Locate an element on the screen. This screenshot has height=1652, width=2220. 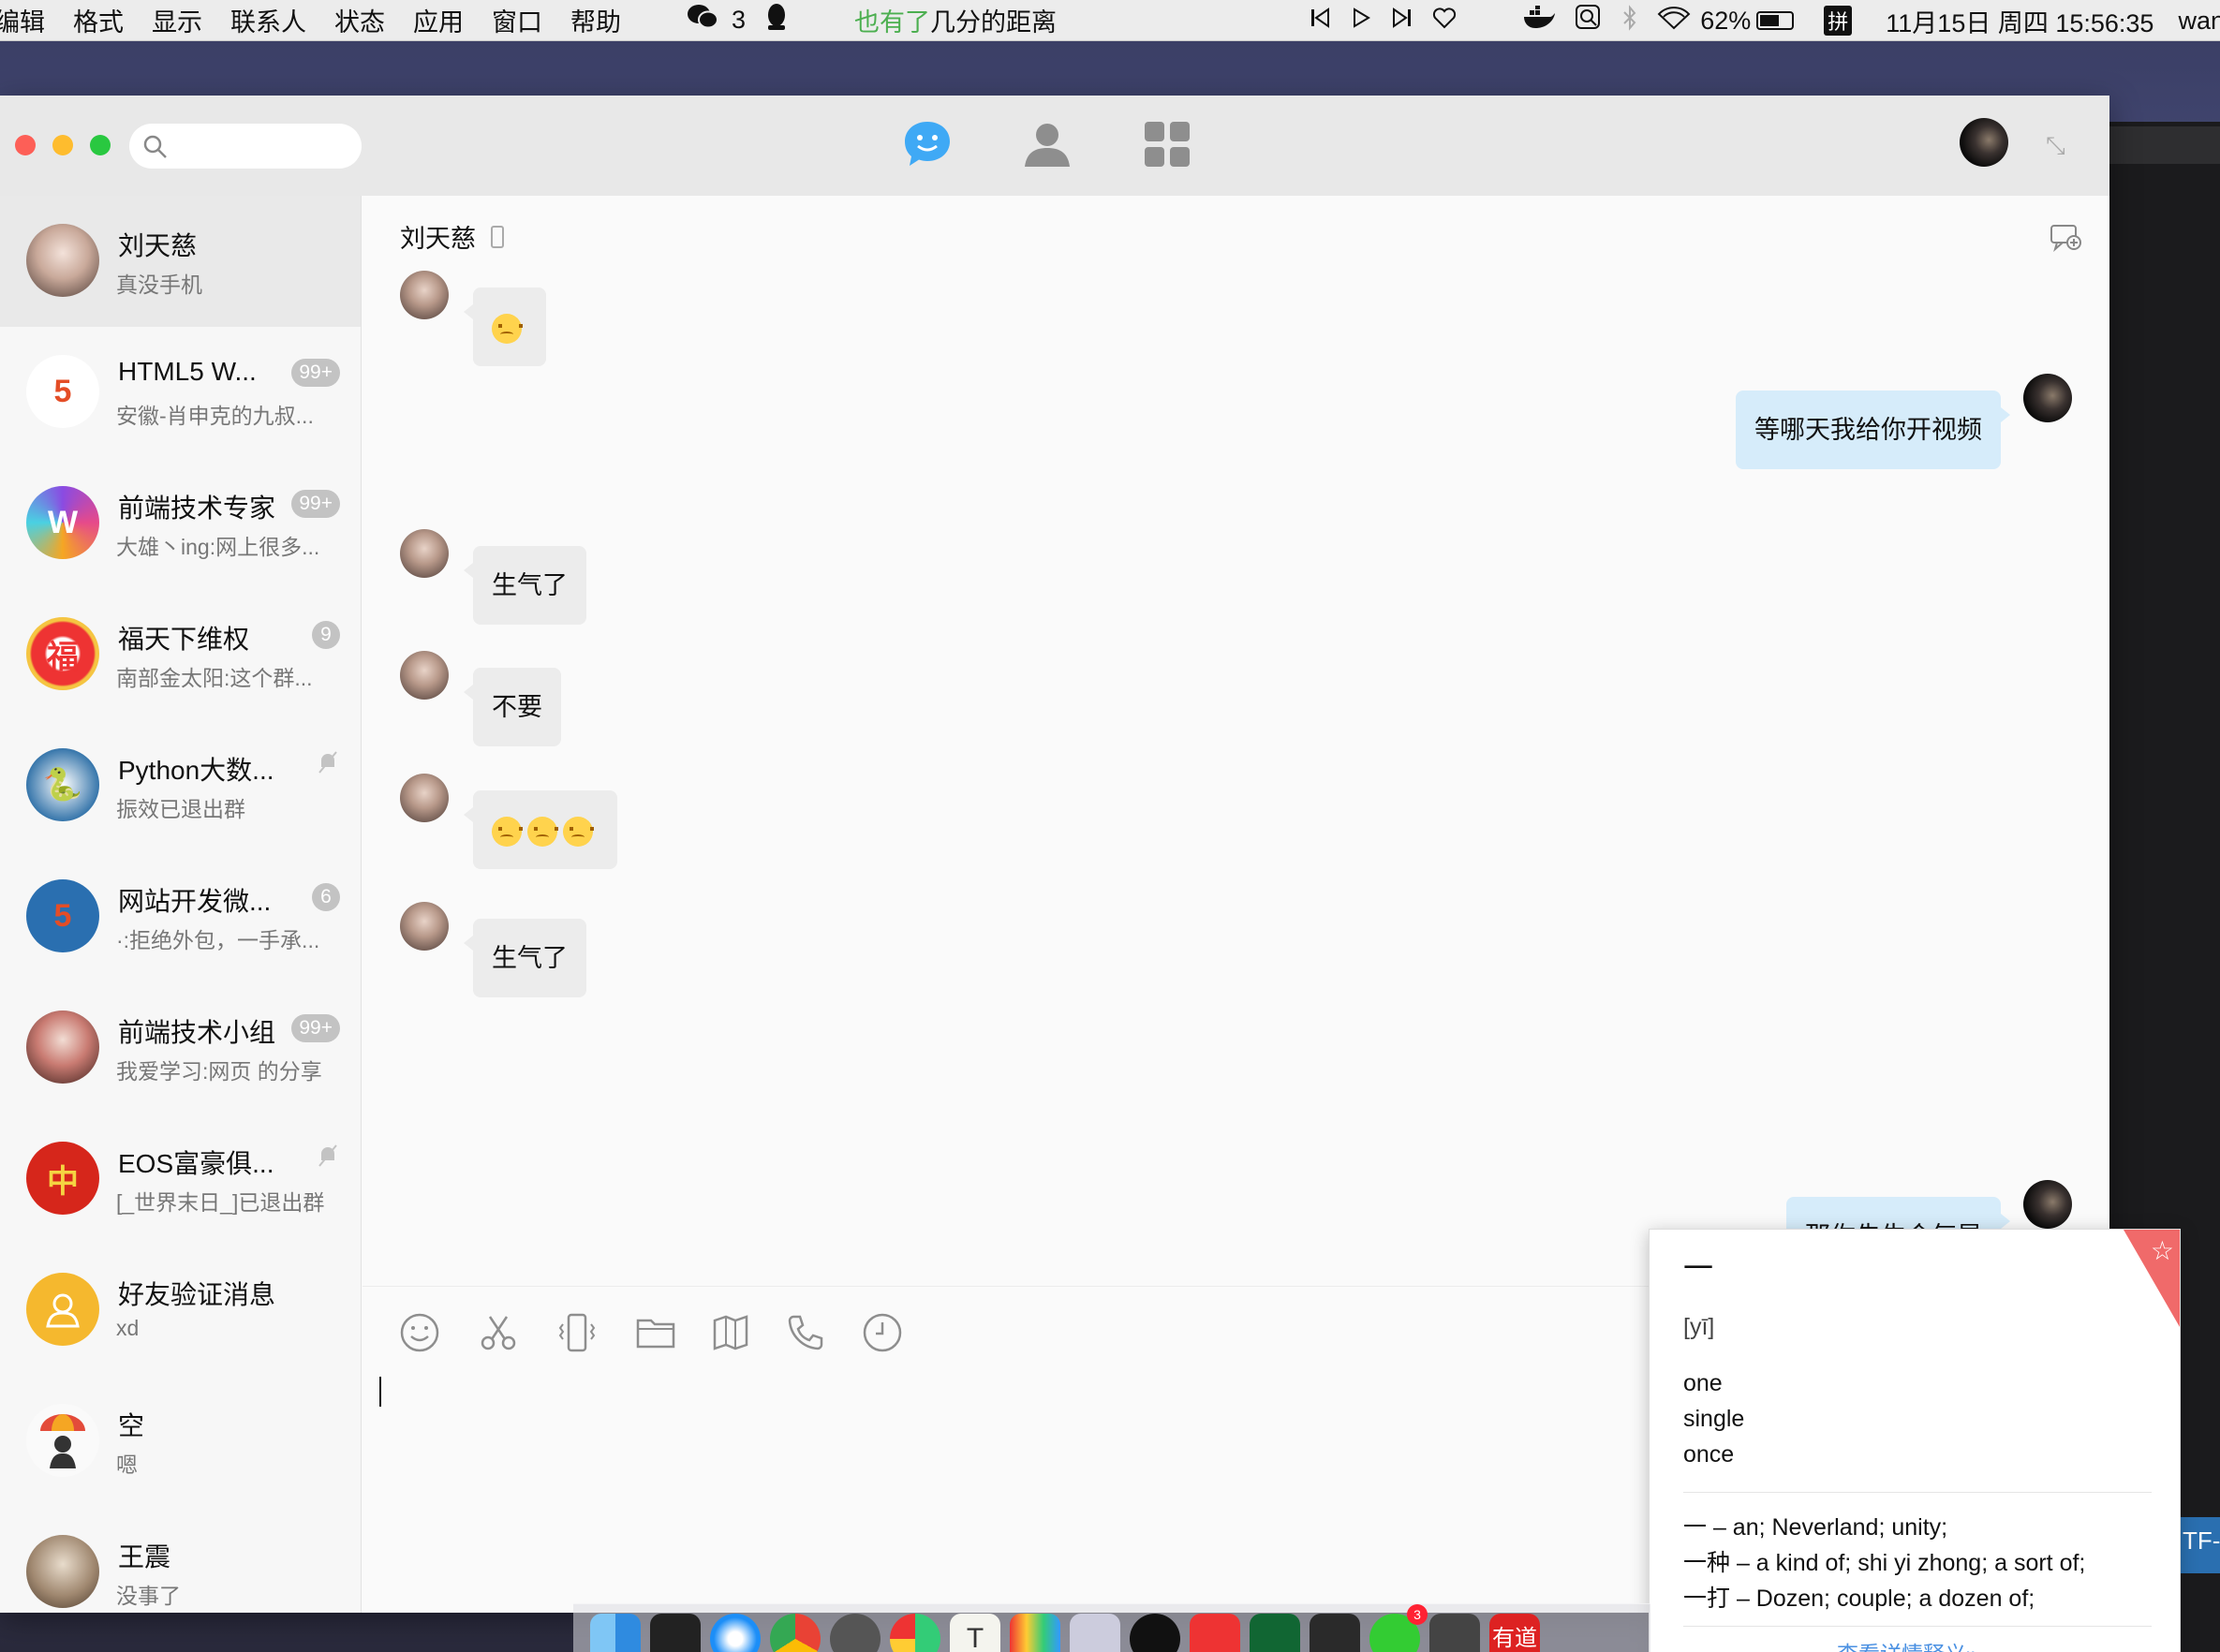
wifi-icon is located at coordinates (1674, 21).